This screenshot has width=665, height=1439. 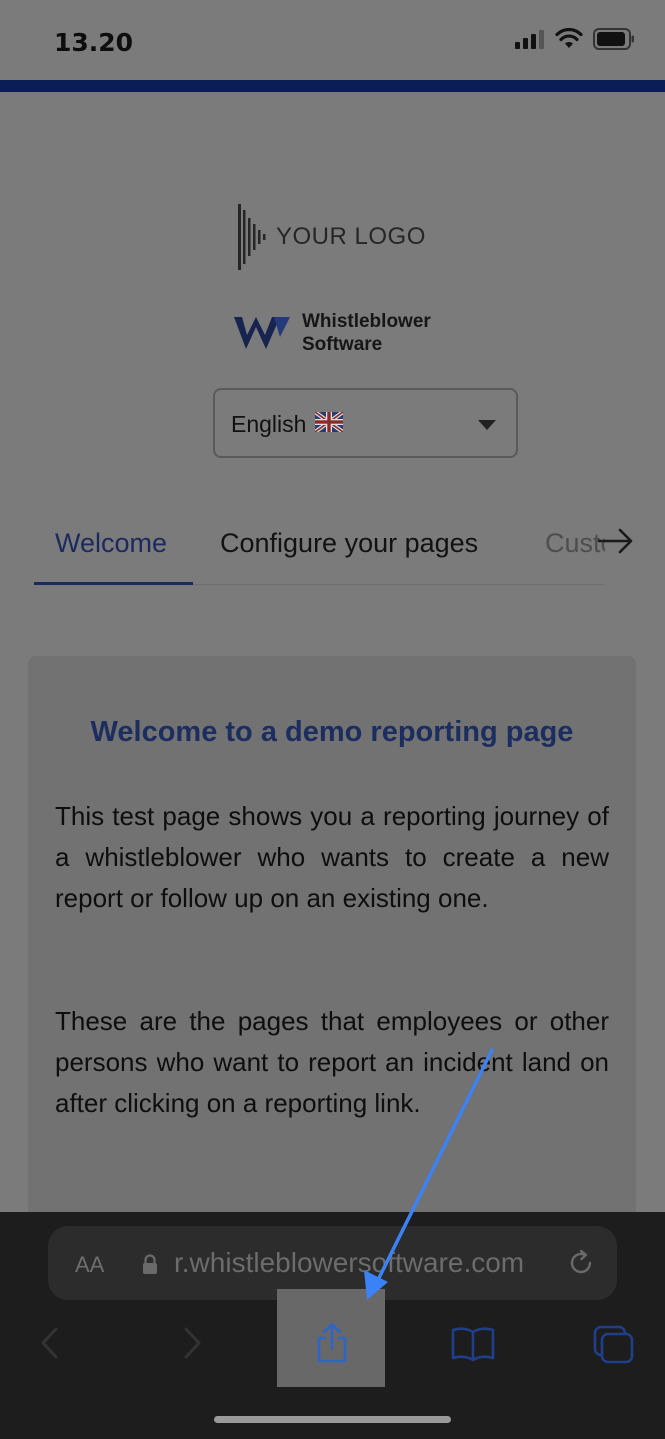 I want to click on logo-text: YOUR LOGO, so click(x=351, y=236).